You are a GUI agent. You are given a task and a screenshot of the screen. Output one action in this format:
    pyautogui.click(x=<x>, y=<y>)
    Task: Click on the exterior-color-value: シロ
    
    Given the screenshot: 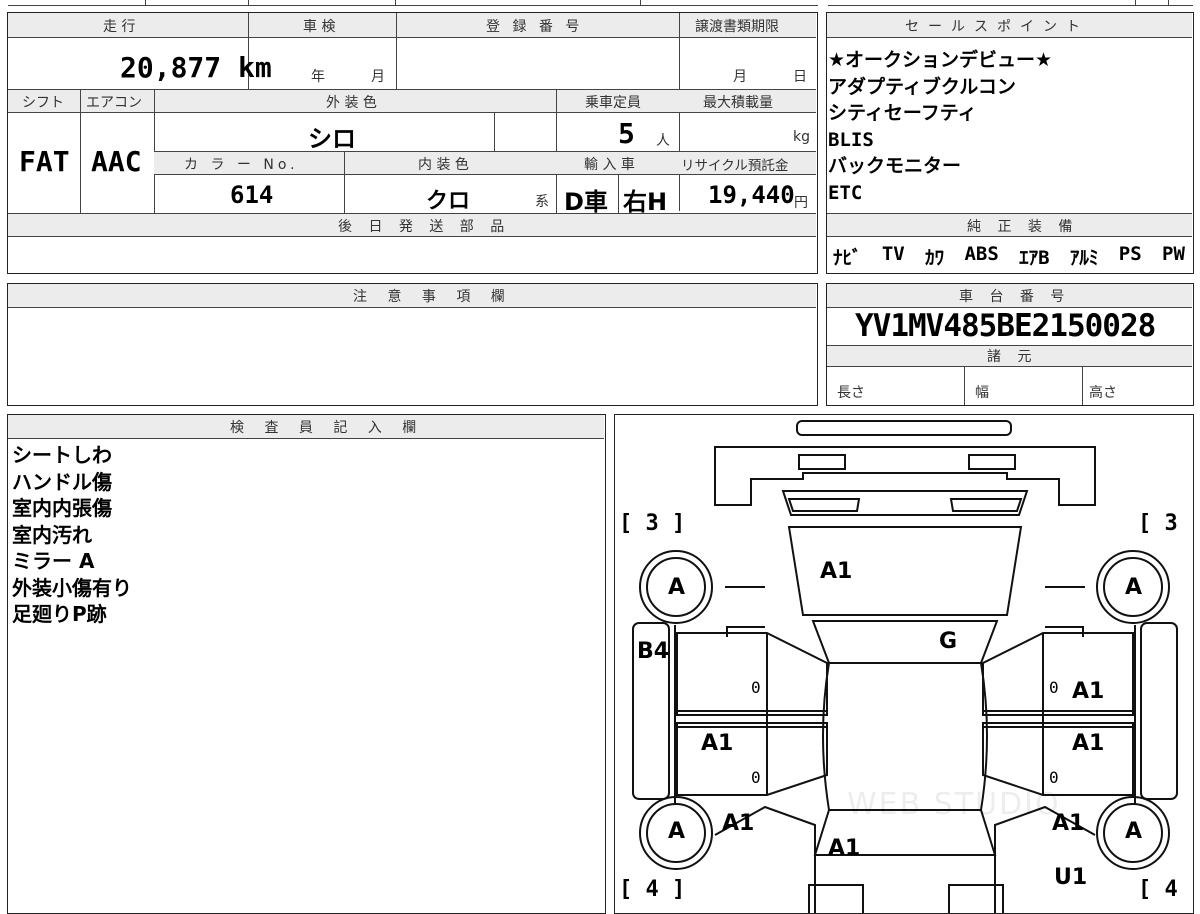 What is the action you would take?
    pyautogui.click(x=332, y=139)
    